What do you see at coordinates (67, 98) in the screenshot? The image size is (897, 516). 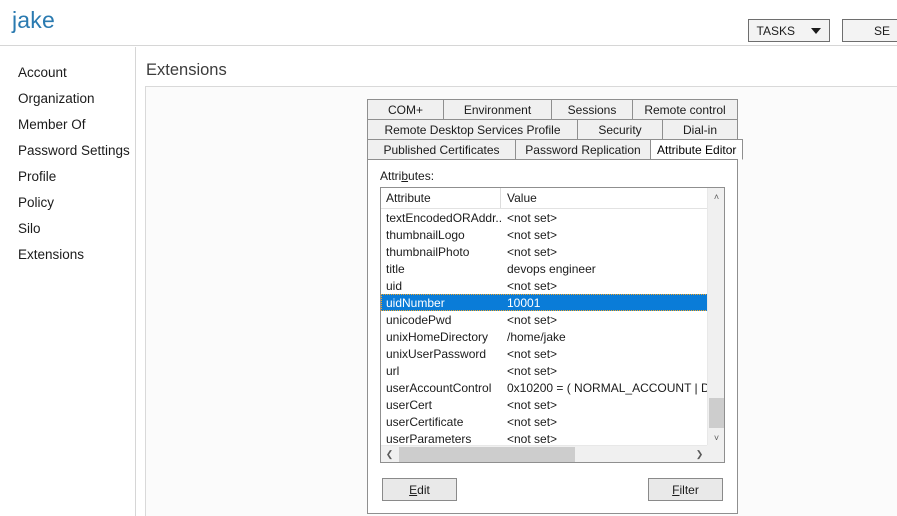 I see `sidebar-item-organization: Organization` at bounding box center [67, 98].